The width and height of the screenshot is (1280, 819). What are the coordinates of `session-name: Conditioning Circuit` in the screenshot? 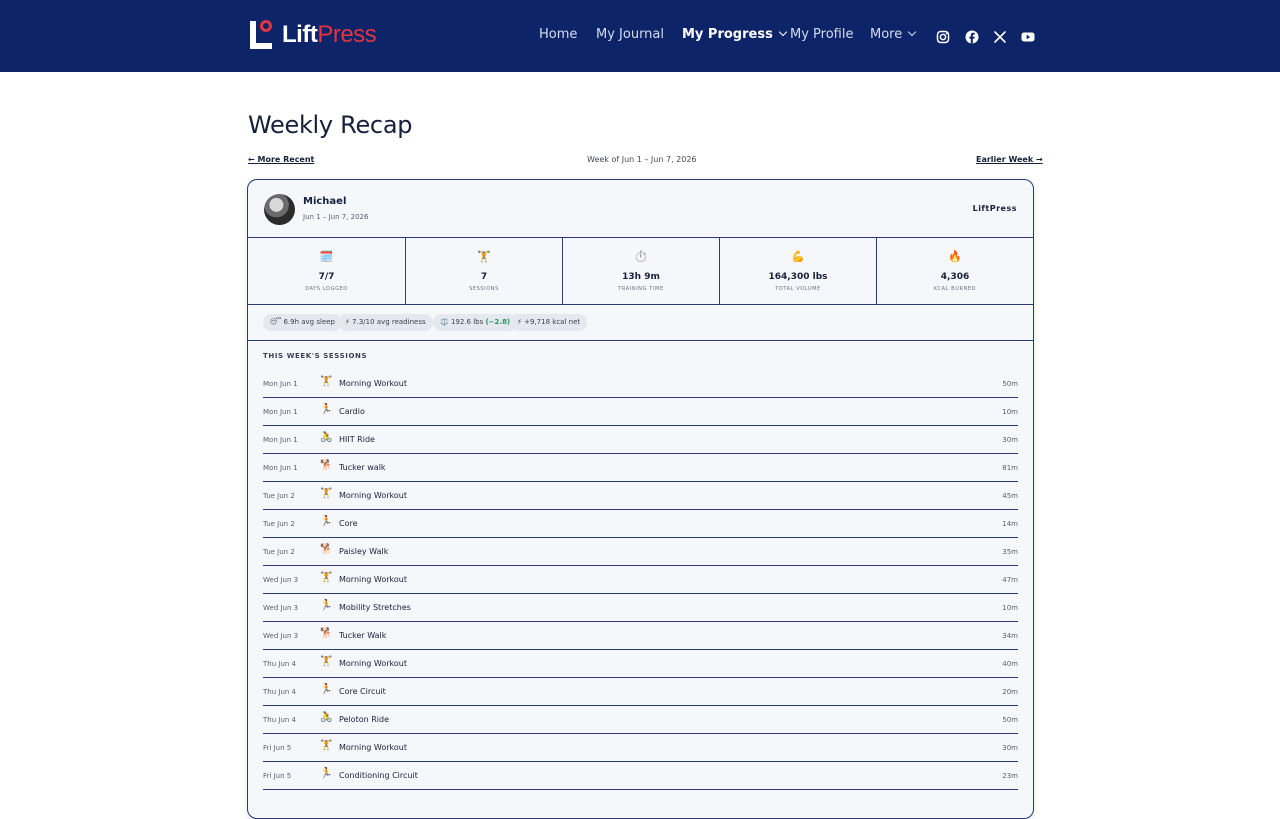 It's located at (378, 775).